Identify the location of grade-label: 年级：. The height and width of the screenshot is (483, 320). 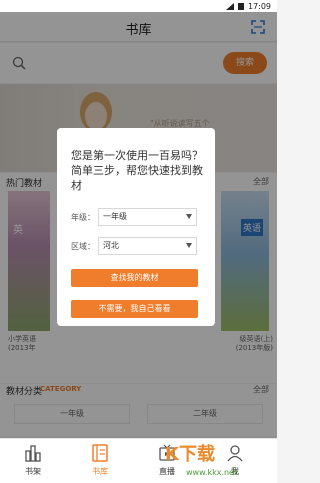
(83, 217).